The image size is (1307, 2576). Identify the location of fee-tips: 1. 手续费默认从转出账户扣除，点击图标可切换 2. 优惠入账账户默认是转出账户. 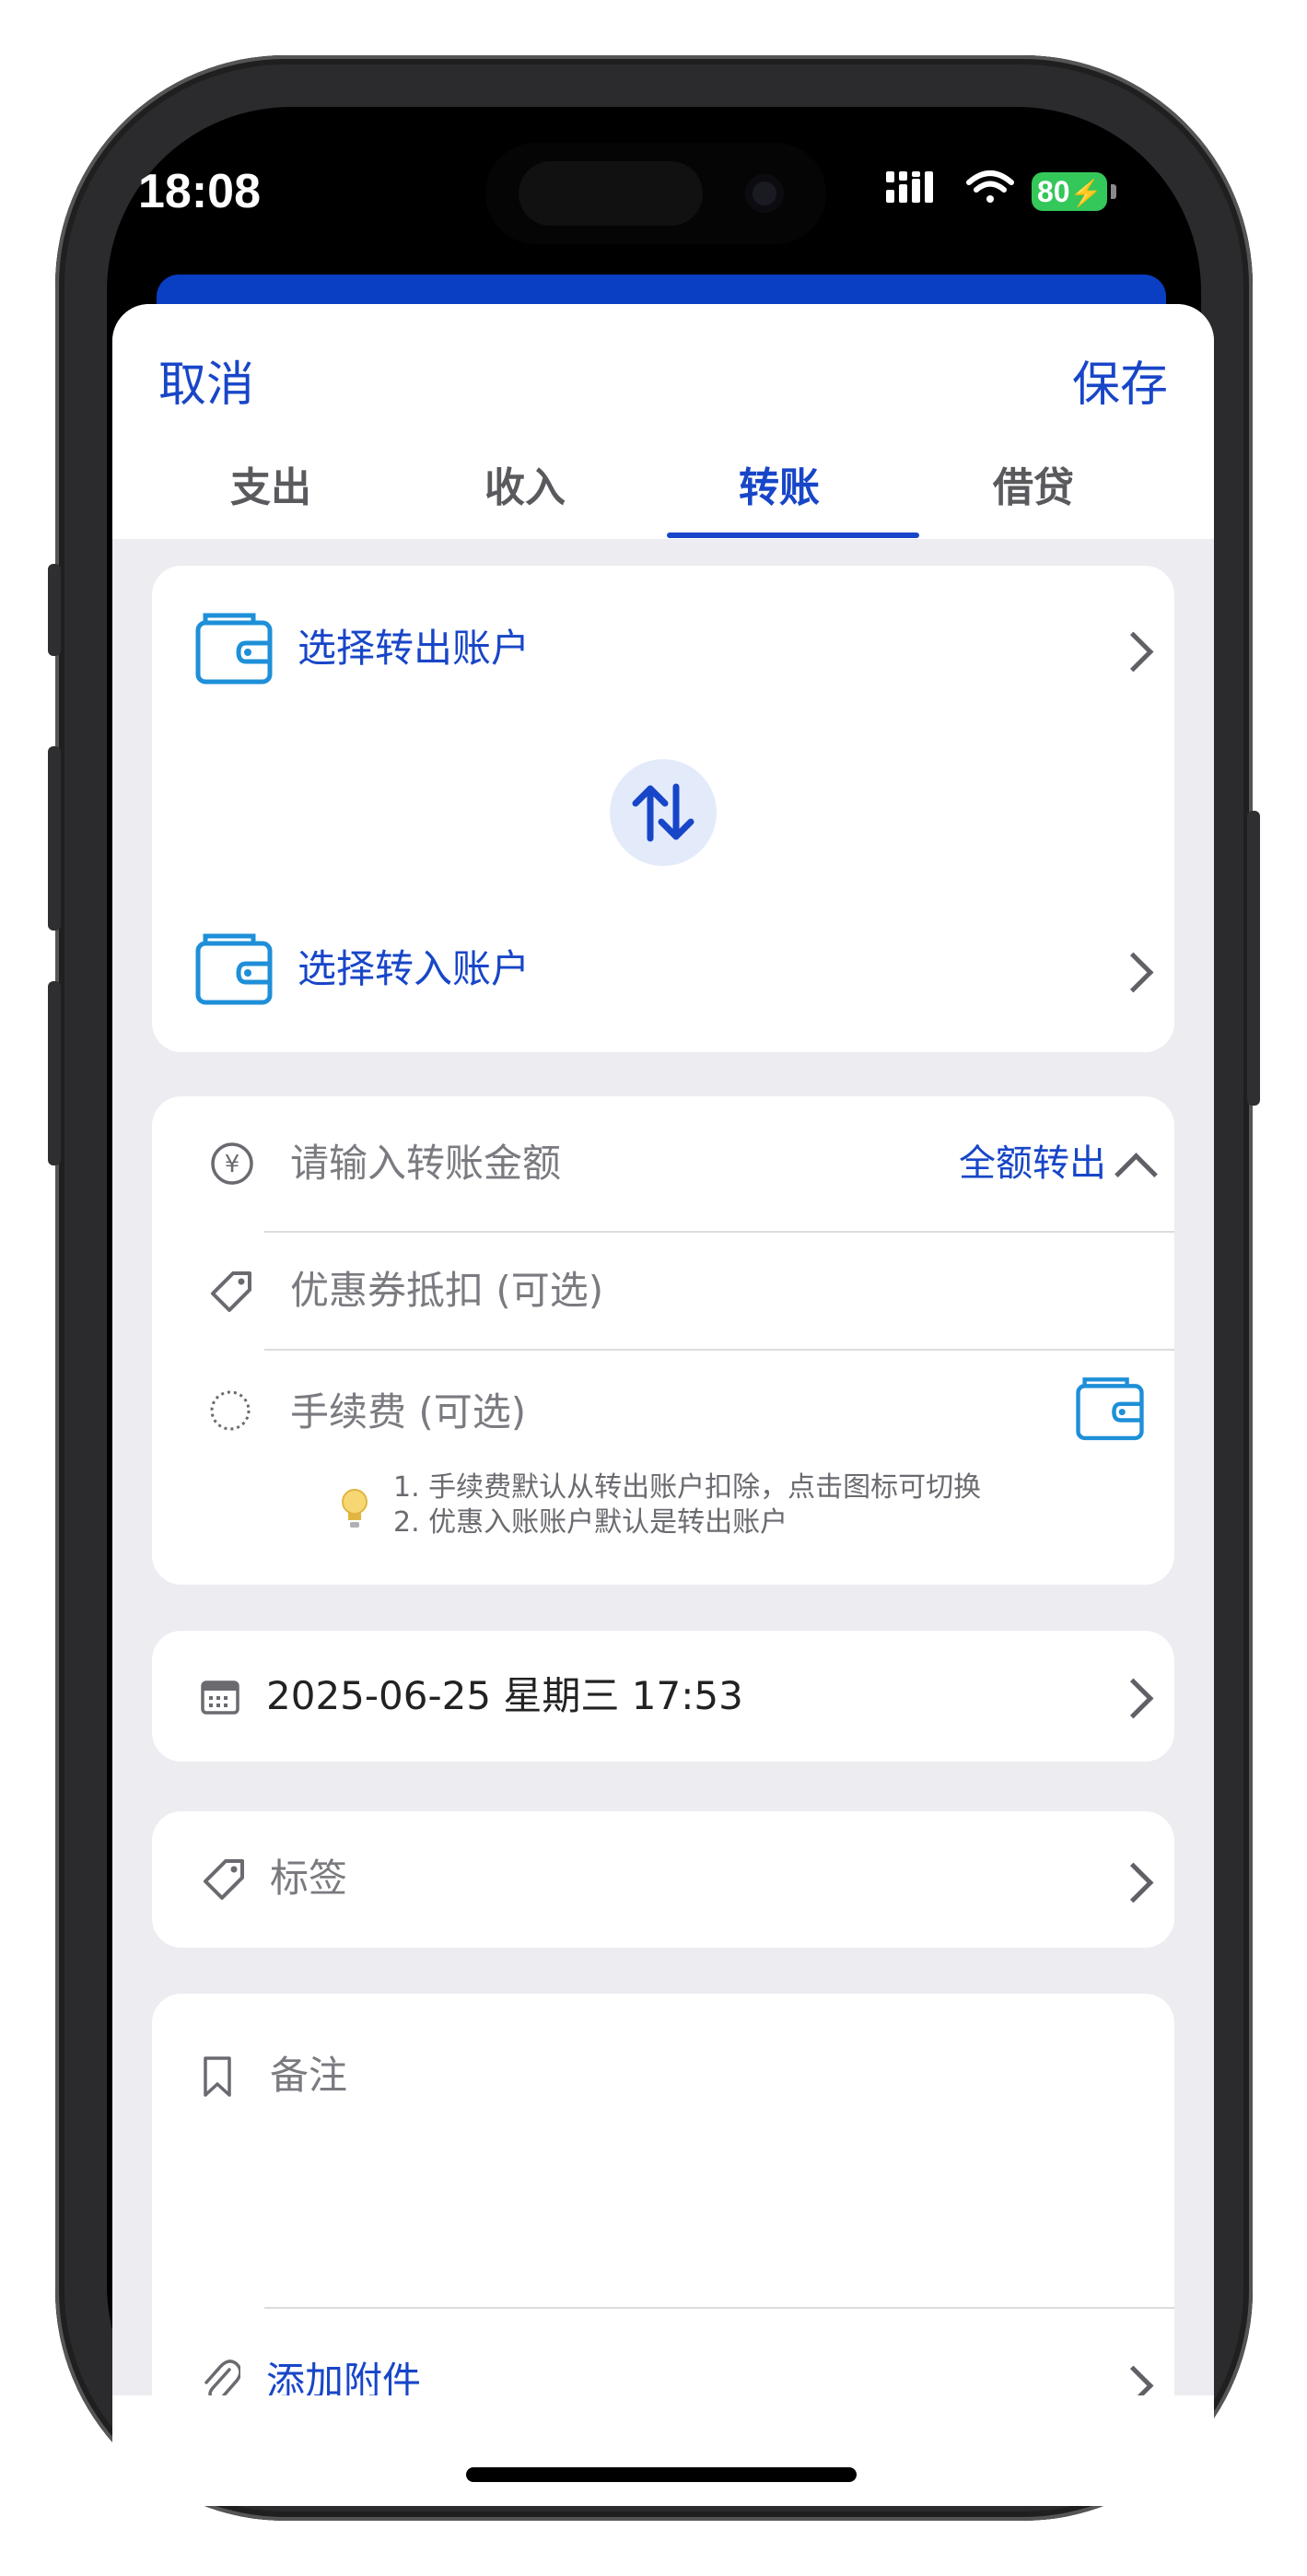
(663, 1516).